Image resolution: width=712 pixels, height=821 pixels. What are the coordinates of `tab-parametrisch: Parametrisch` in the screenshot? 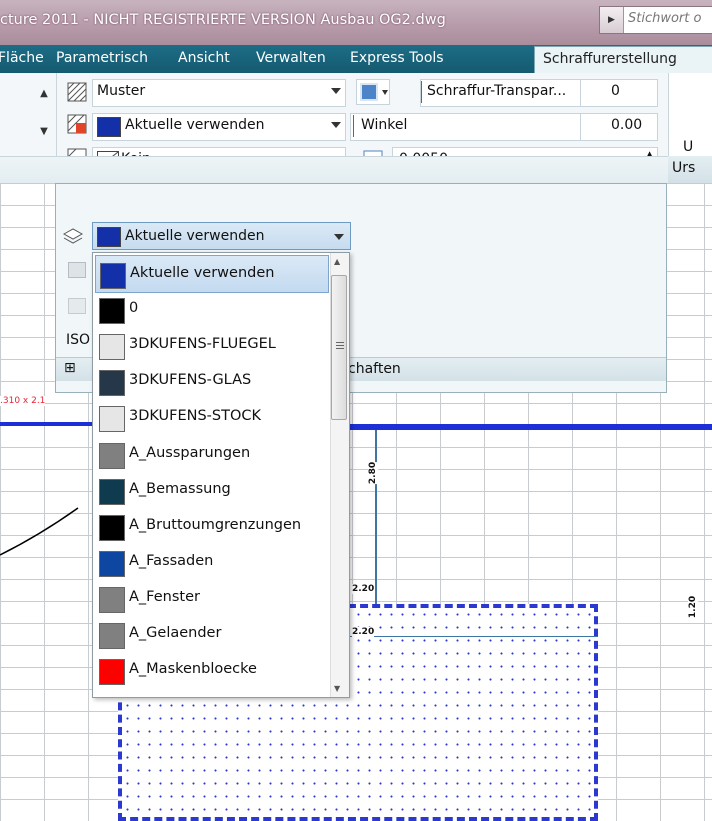 It's located at (102, 58).